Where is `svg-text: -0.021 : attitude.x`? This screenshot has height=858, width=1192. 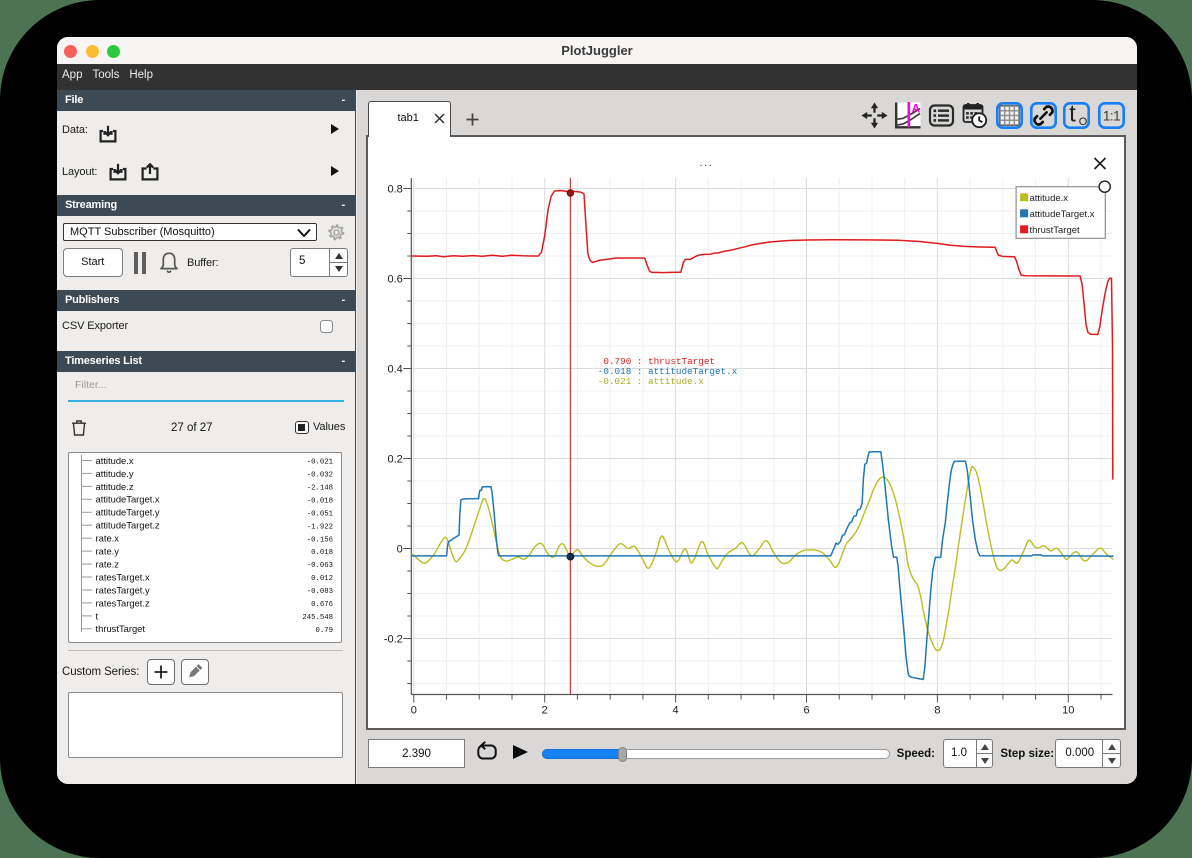 svg-text: -0.021 : attitude.x is located at coordinates (651, 380).